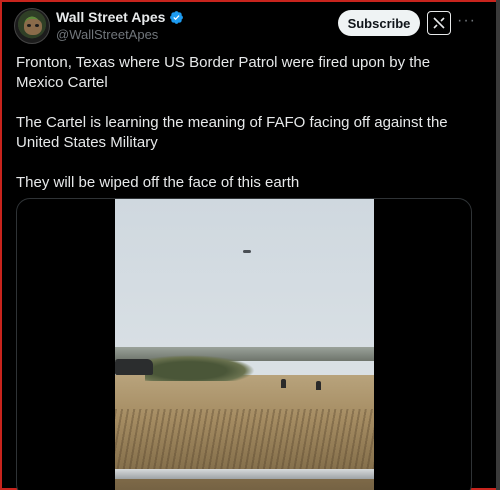  I want to click on scrollbar, so click(498, 245).